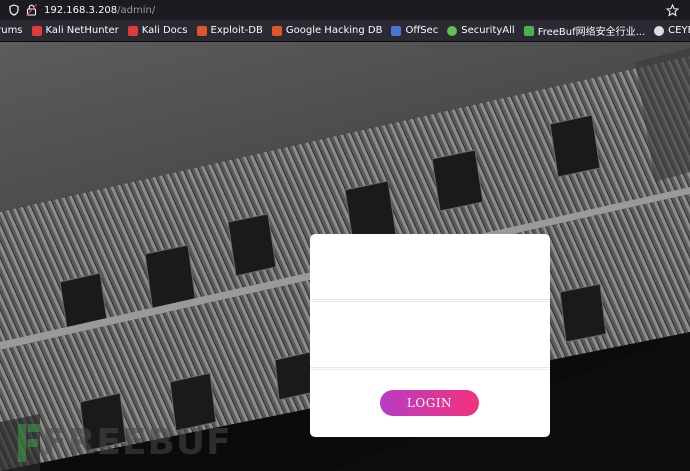 The height and width of the screenshot is (471, 690). What do you see at coordinates (201, 30) in the screenshot?
I see `exploitdb-icon` at bounding box center [201, 30].